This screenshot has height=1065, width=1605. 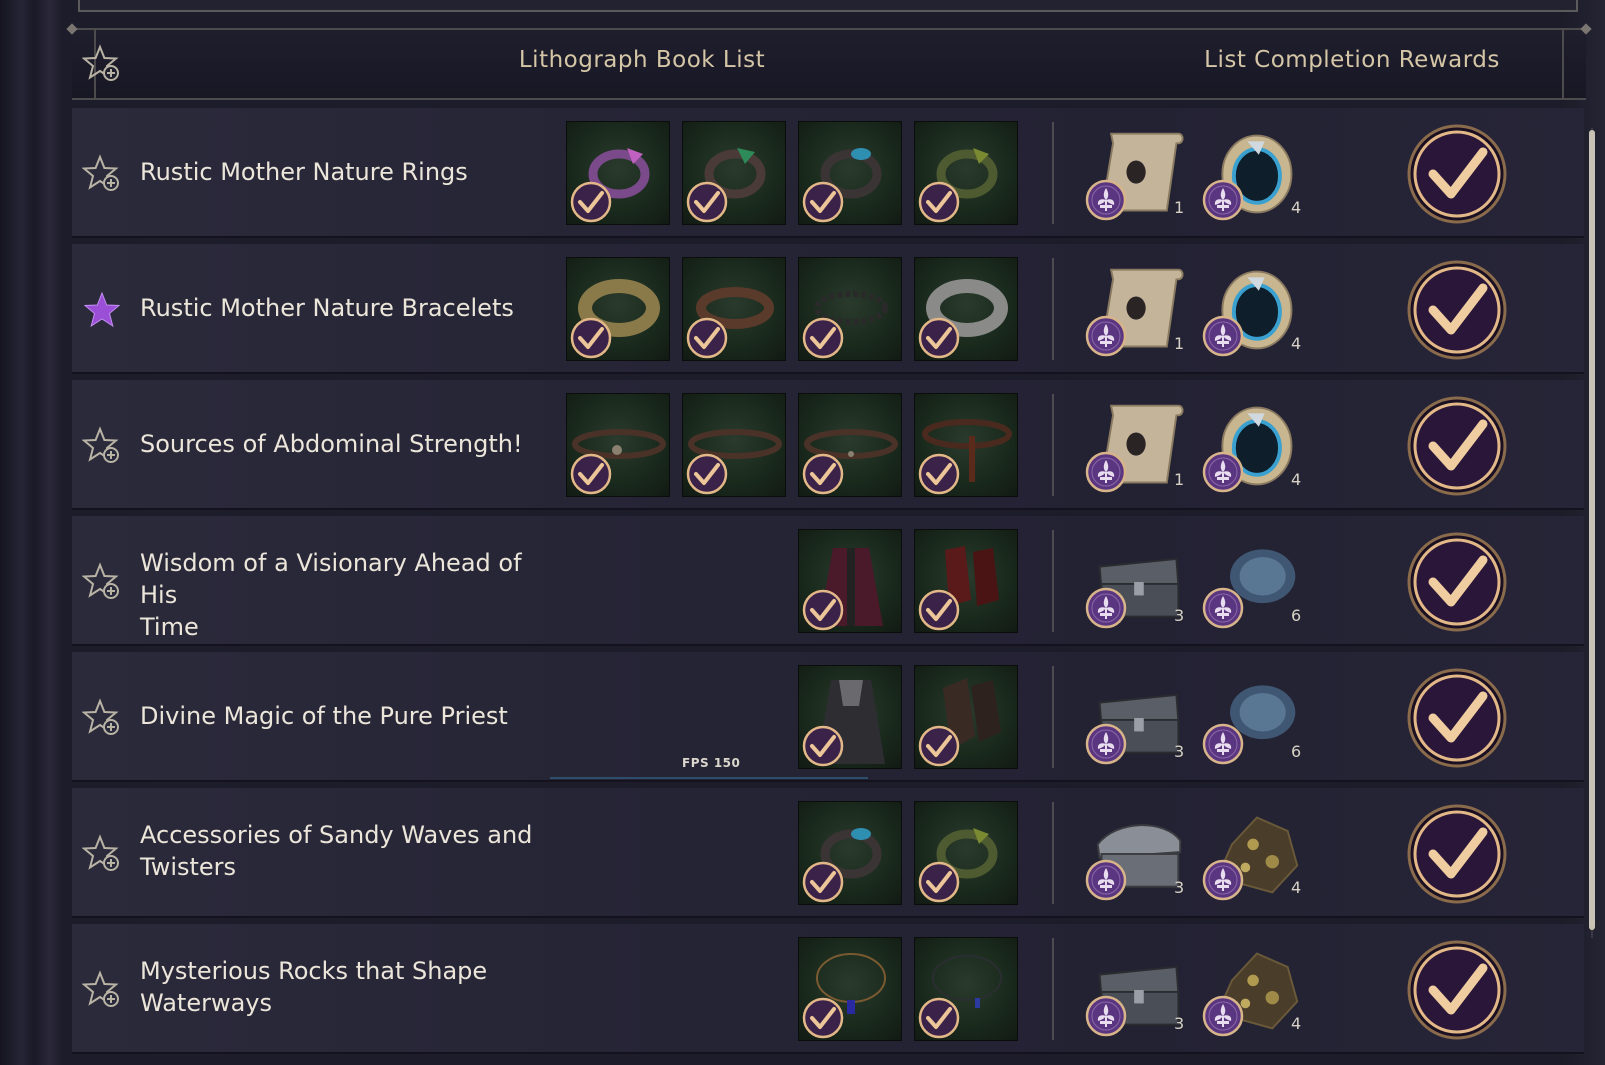 What do you see at coordinates (188, 867) in the screenshot?
I see `row-title-line: Twisters` at bounding box center [188, 867].